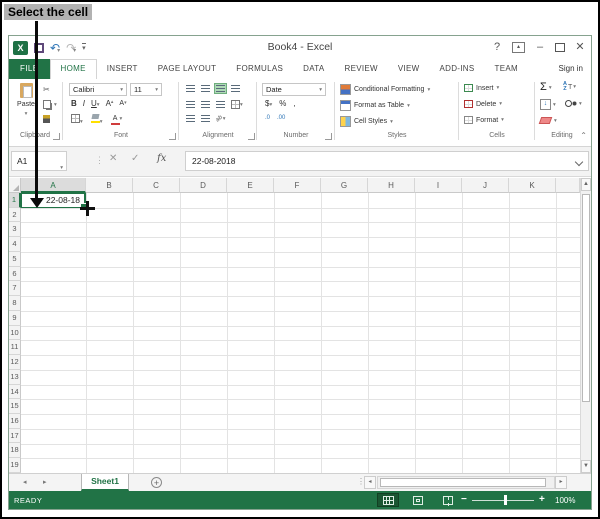 The height and width of the screenshot is (519, 600). Describe the element at coordinates (156, 482) in the screenshot. I see `new-sheet-icon: +` at that location.